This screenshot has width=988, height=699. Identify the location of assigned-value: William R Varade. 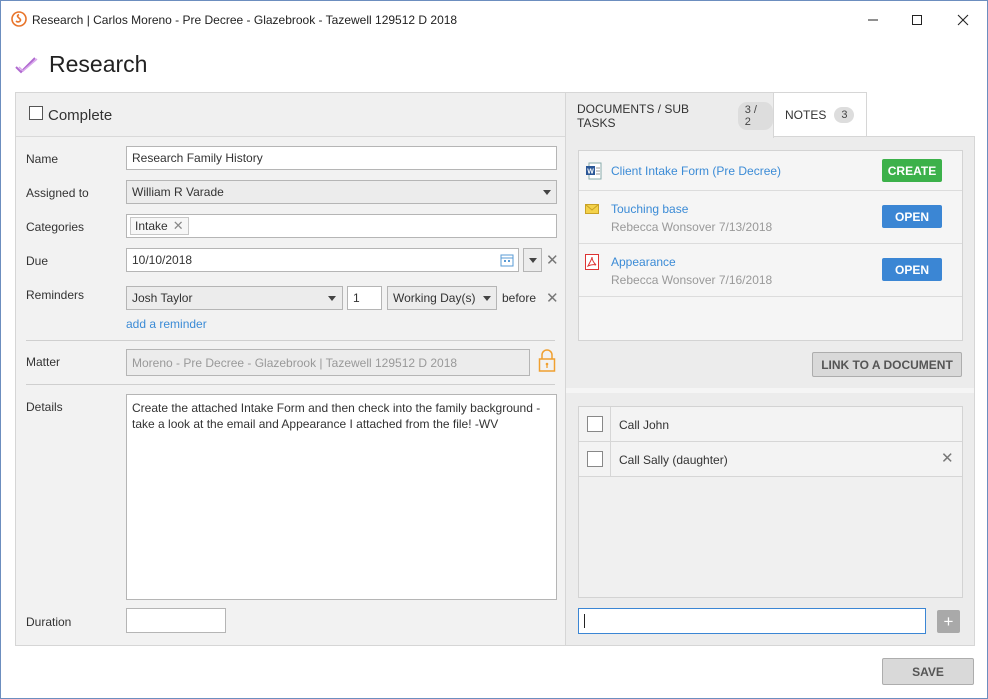
(178, 192).